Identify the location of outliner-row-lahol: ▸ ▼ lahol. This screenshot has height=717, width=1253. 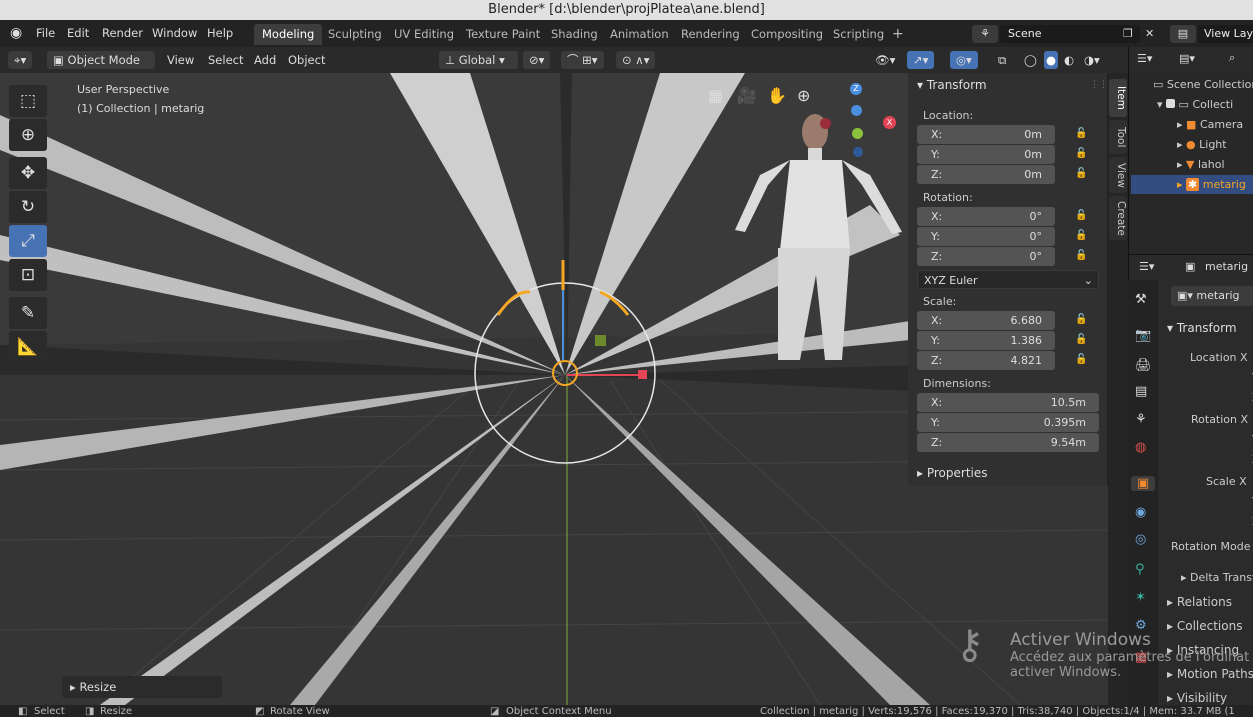
(1201, 164).